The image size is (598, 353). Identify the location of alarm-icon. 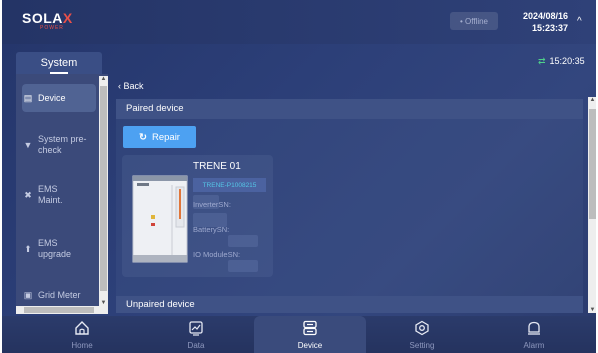
(534, 328).